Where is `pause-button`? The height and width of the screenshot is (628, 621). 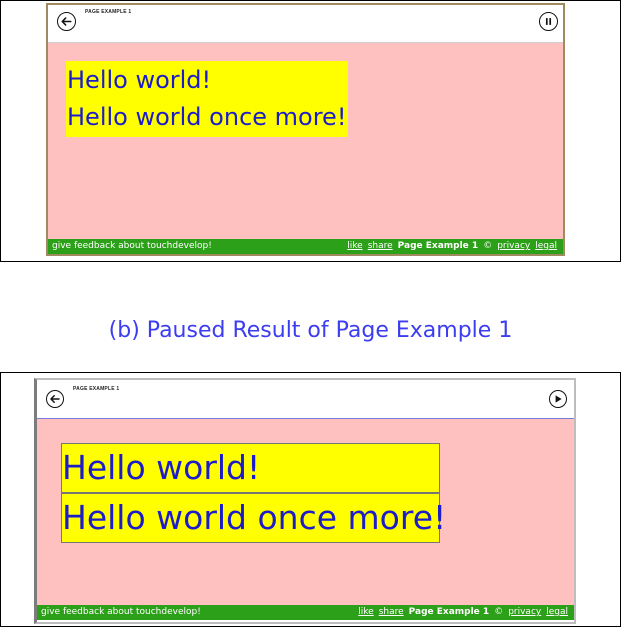
pause-button is located at coordinates (548, 21).